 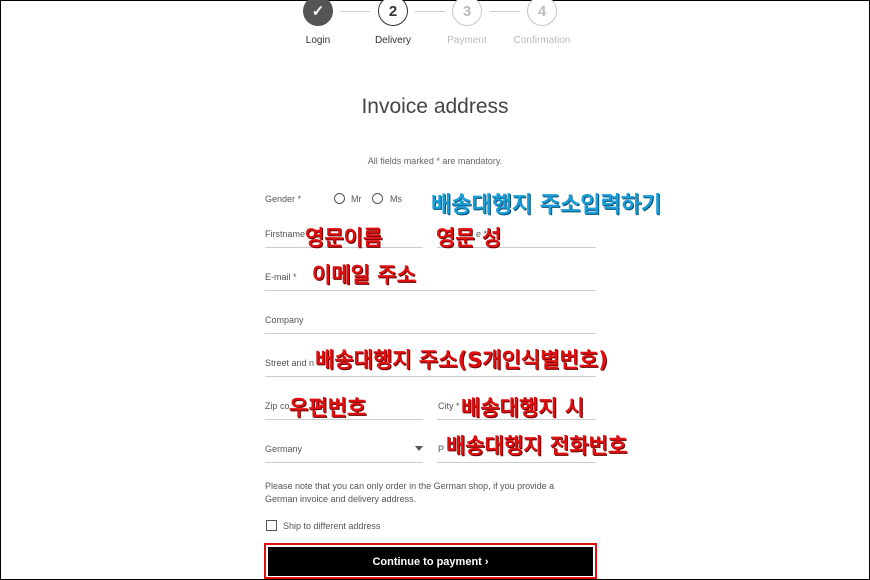 I want to click on annotation-lastname: 영문 성, so click(x=469, y=238).